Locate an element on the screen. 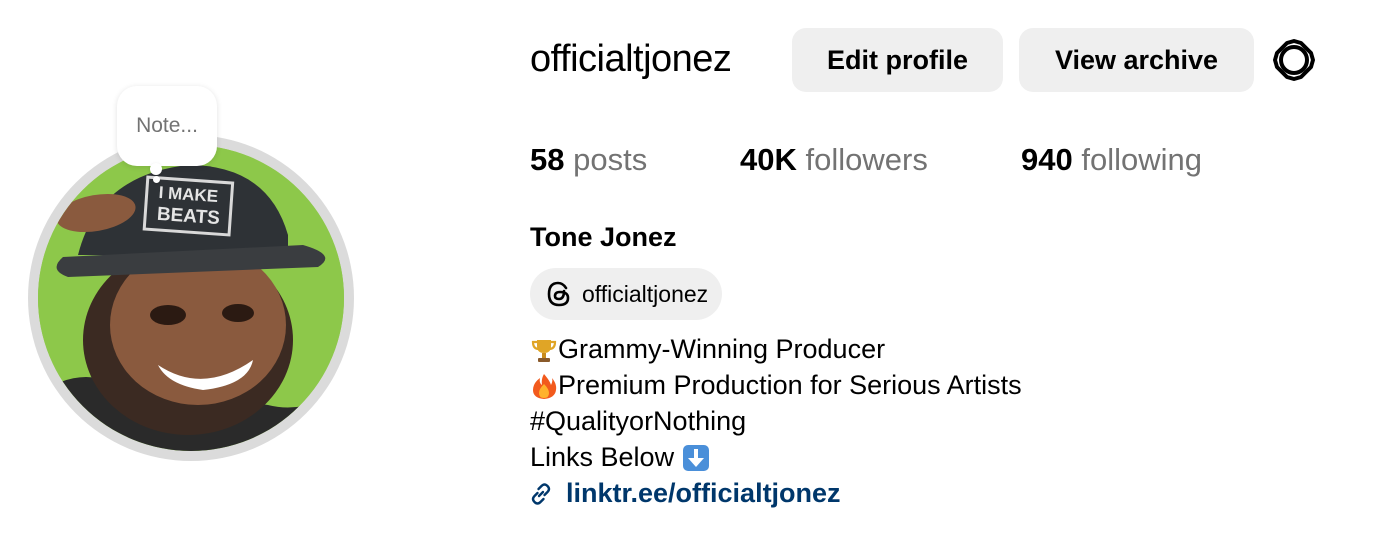 This screenshot has width=1392, height=556. avatar-image: I MAKE BEATS is located at coordinates (191, 298).